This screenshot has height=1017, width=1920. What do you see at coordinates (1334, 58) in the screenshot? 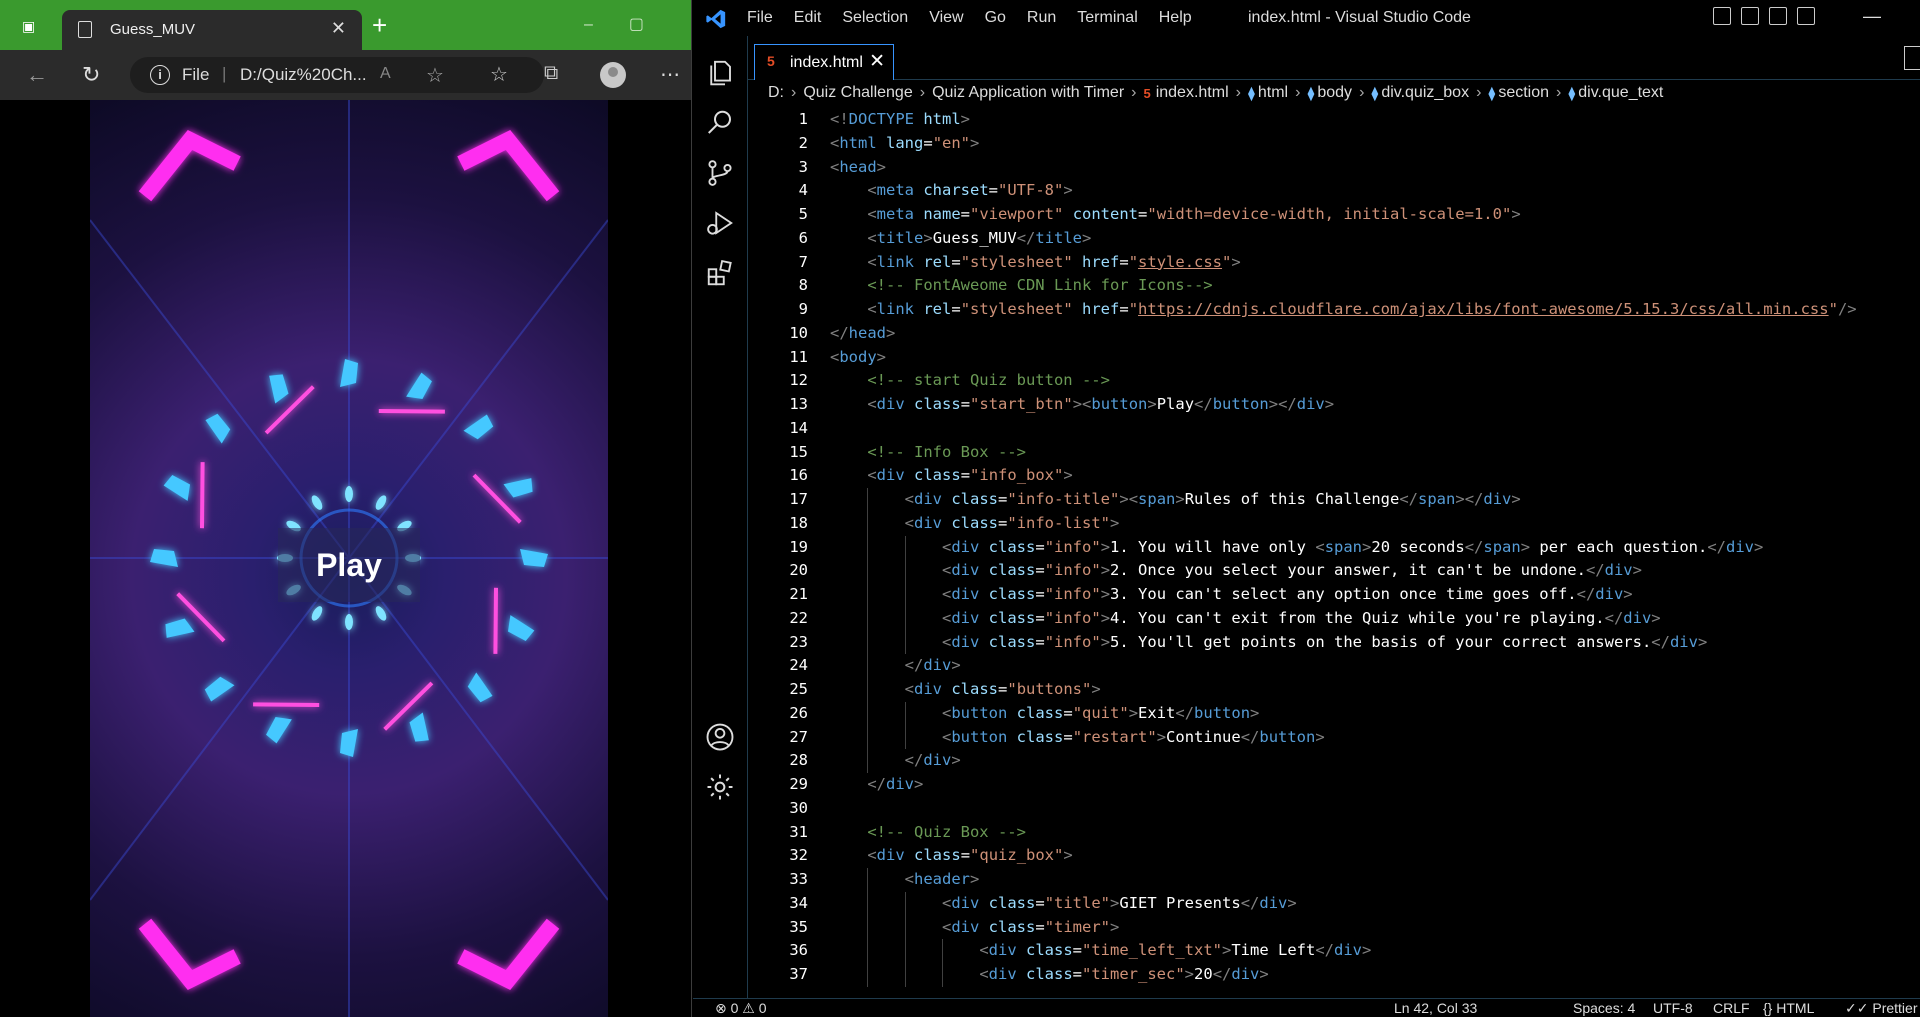
I see `editor-tab-bar: 5 index.html ✕` at bounding box center [1334, 58].